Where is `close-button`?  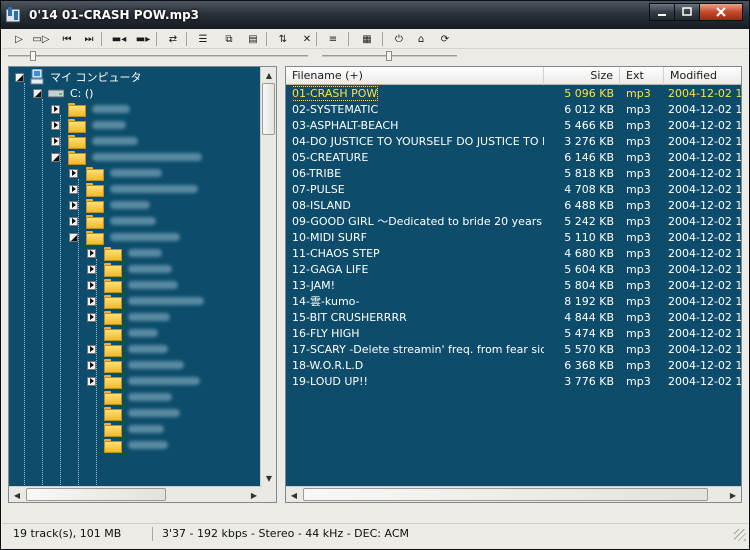 close-button is located at coordinates (721, 12).